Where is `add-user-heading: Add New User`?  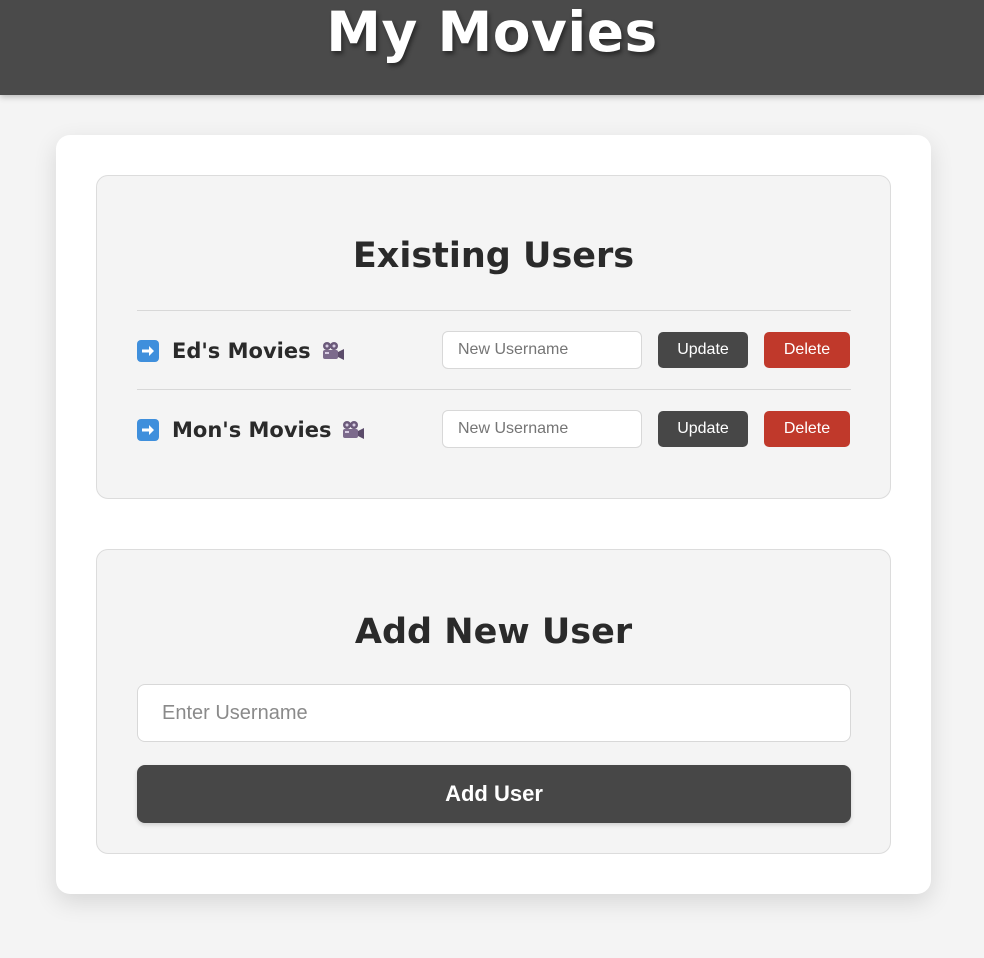
add-user-heading: Add New User is located at coordinates (493, 632).